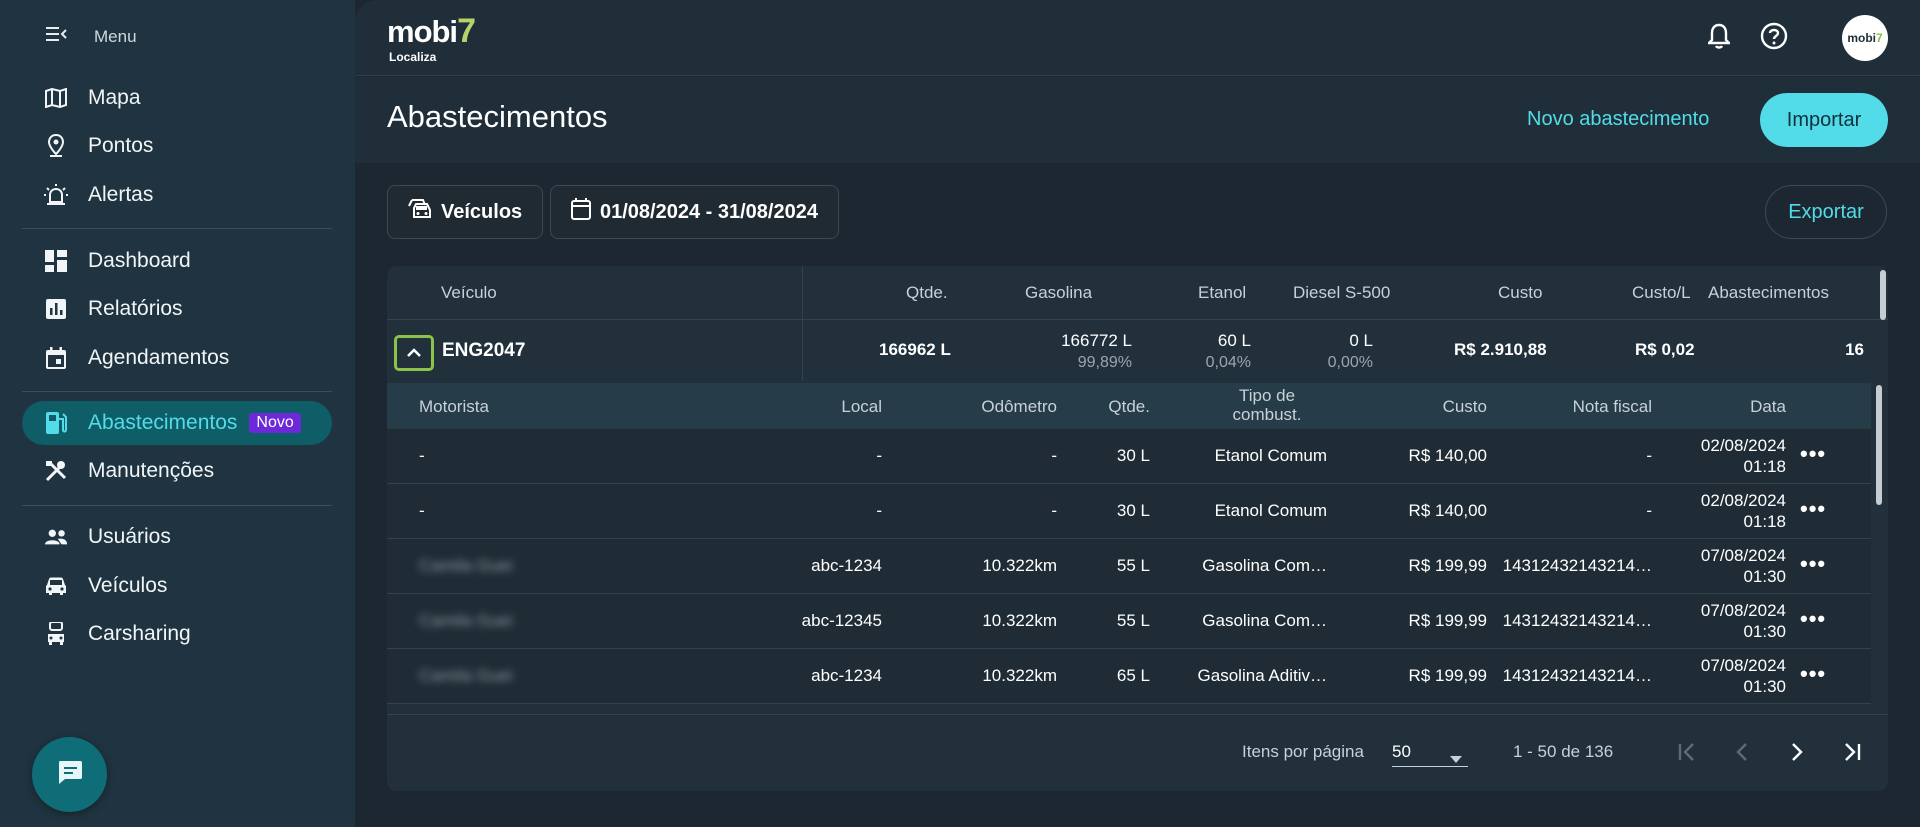 The height and width of the screenshot is (827, 1920). I want to click on chevron-left-icon, so click(1742, 754).